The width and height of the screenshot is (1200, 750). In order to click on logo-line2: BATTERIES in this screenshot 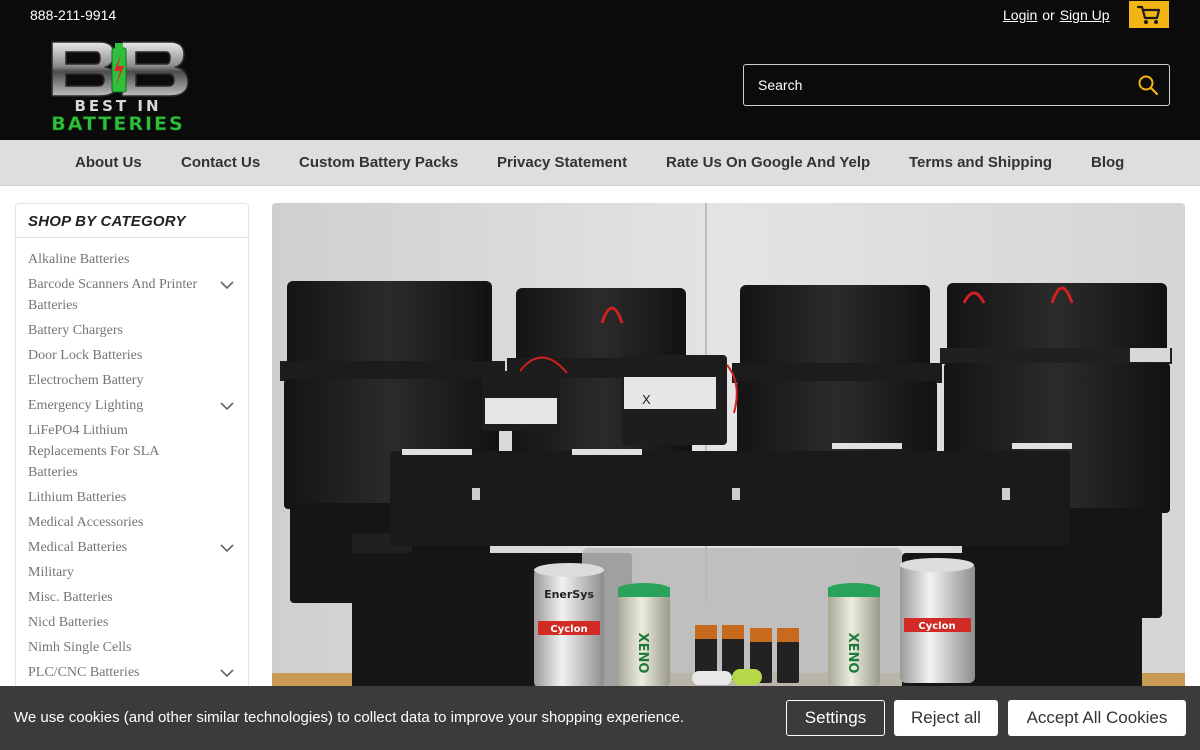, I will do `click(117, 123)`.